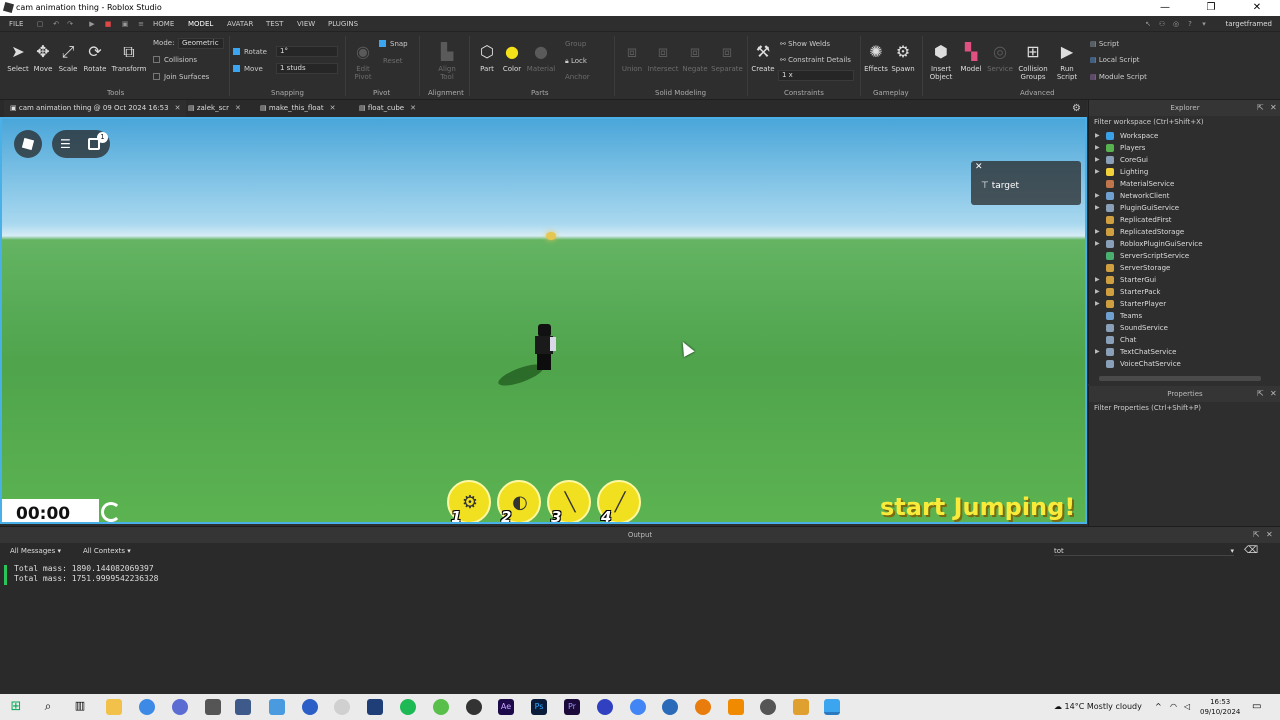 The image size is (1280, 720). I want to click on join-surfaces-checkbox: Join Surfaces, so click(181, 77).